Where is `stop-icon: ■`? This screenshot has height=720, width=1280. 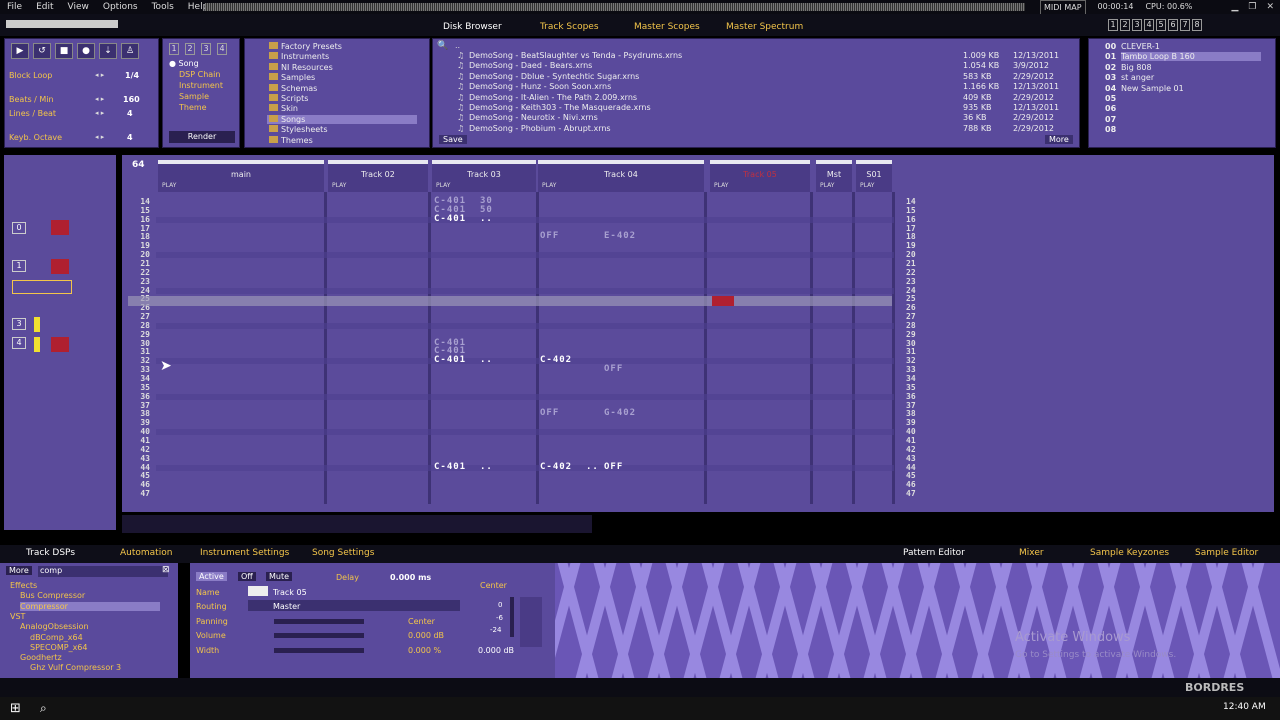 stop-icon: ■ is located at coordinates (64, 51).